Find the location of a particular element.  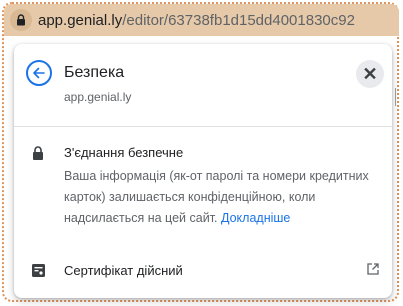

back-button is located at coordinates (39, 73).